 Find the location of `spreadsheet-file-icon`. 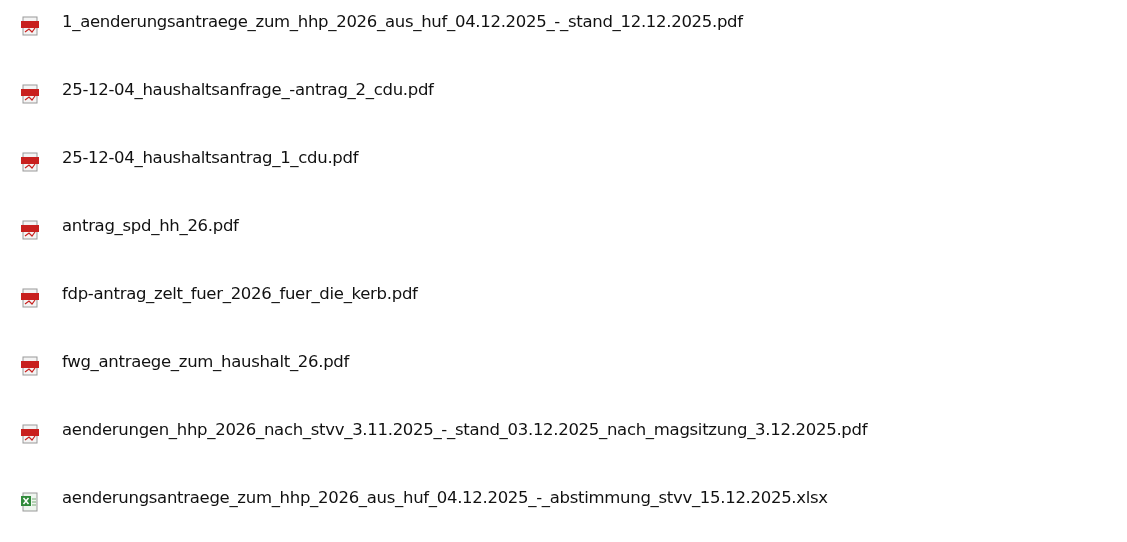

spreadsheet-file-icon is located at coordinates (30, 502).